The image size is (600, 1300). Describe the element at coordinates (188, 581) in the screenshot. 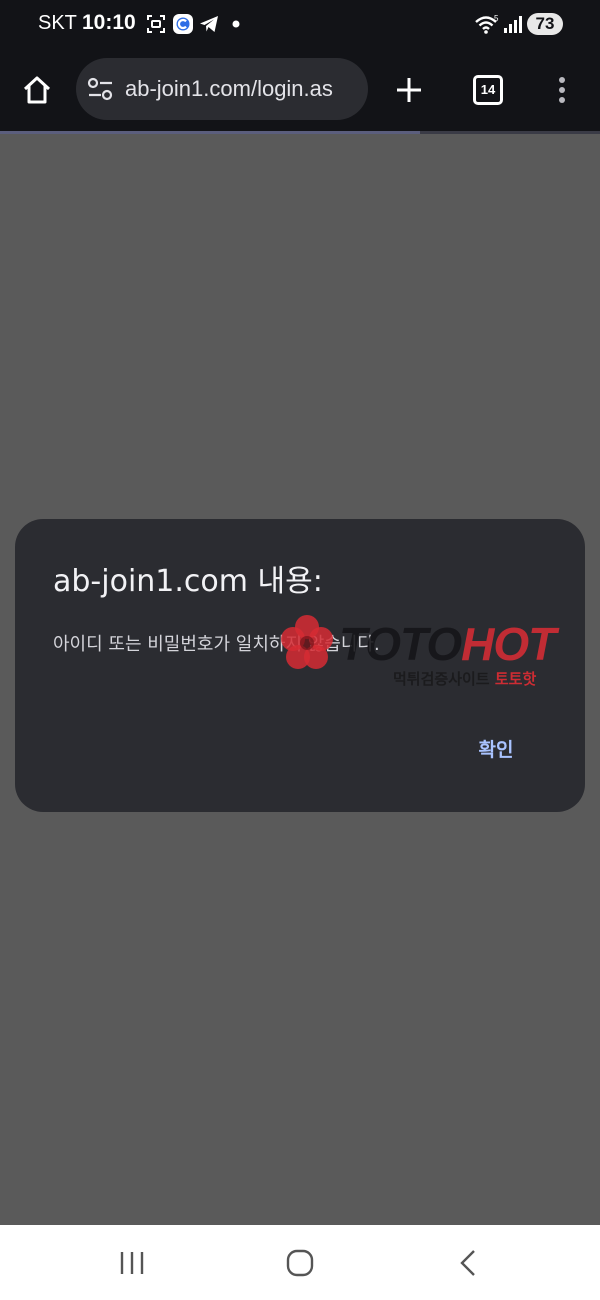

I see `dialog-title: ab-join1.com 내용:` at that location.